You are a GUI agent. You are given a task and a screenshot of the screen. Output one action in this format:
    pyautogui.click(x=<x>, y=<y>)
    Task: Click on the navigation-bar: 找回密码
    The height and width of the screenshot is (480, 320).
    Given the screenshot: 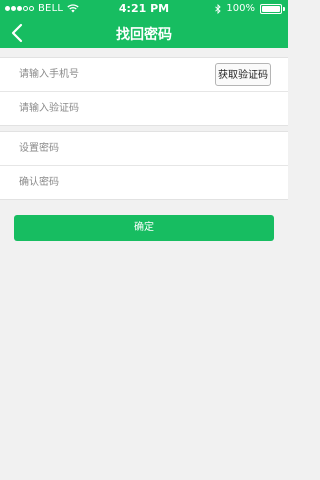 What is the action you would take?
    pyautogui.click(x=144, y=33)
    